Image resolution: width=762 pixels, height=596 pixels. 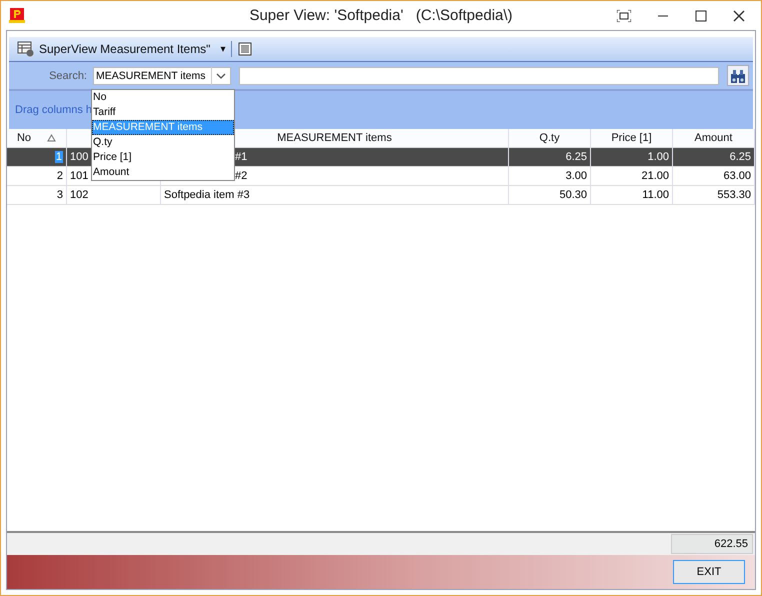 I want to click on table-cell: 1.00, so click(x=632, y=157).